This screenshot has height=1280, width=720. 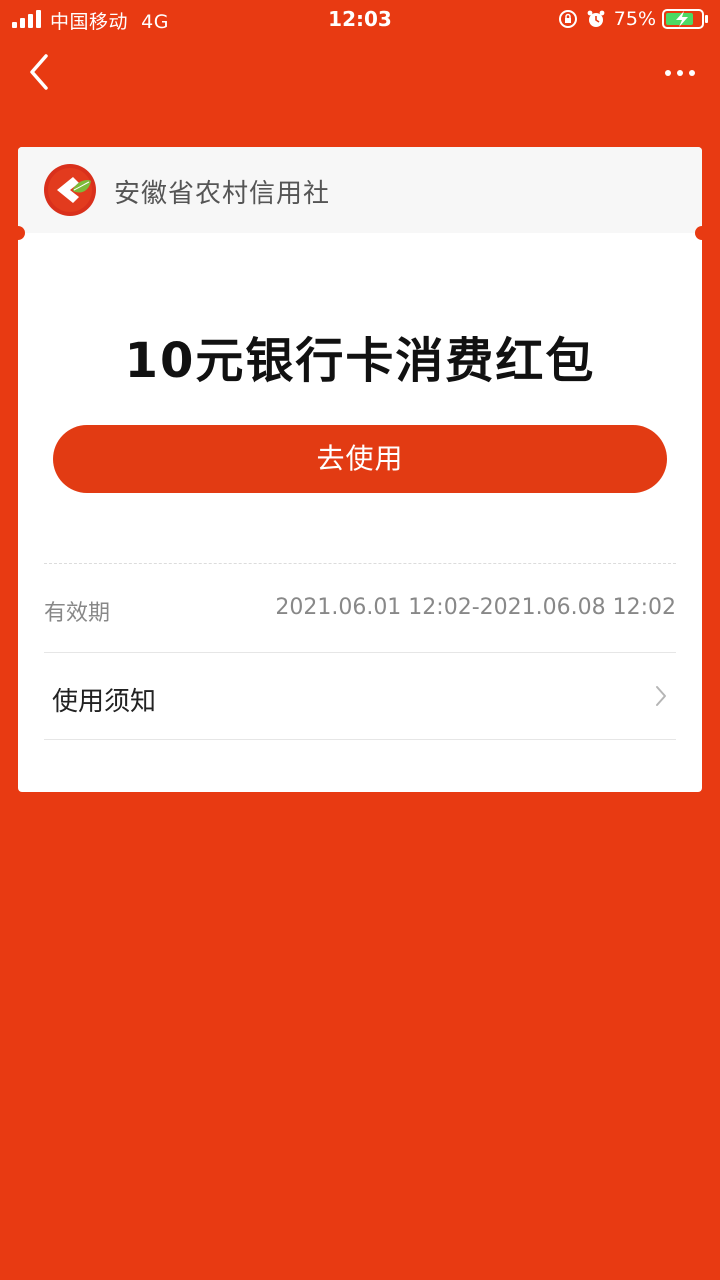 What do you see at coordinates (475, 607) in the screenshot?
I see `validity-value: 2021.06.01 12:02-2021.06.08 12:02` at bounding box center [475, 607].